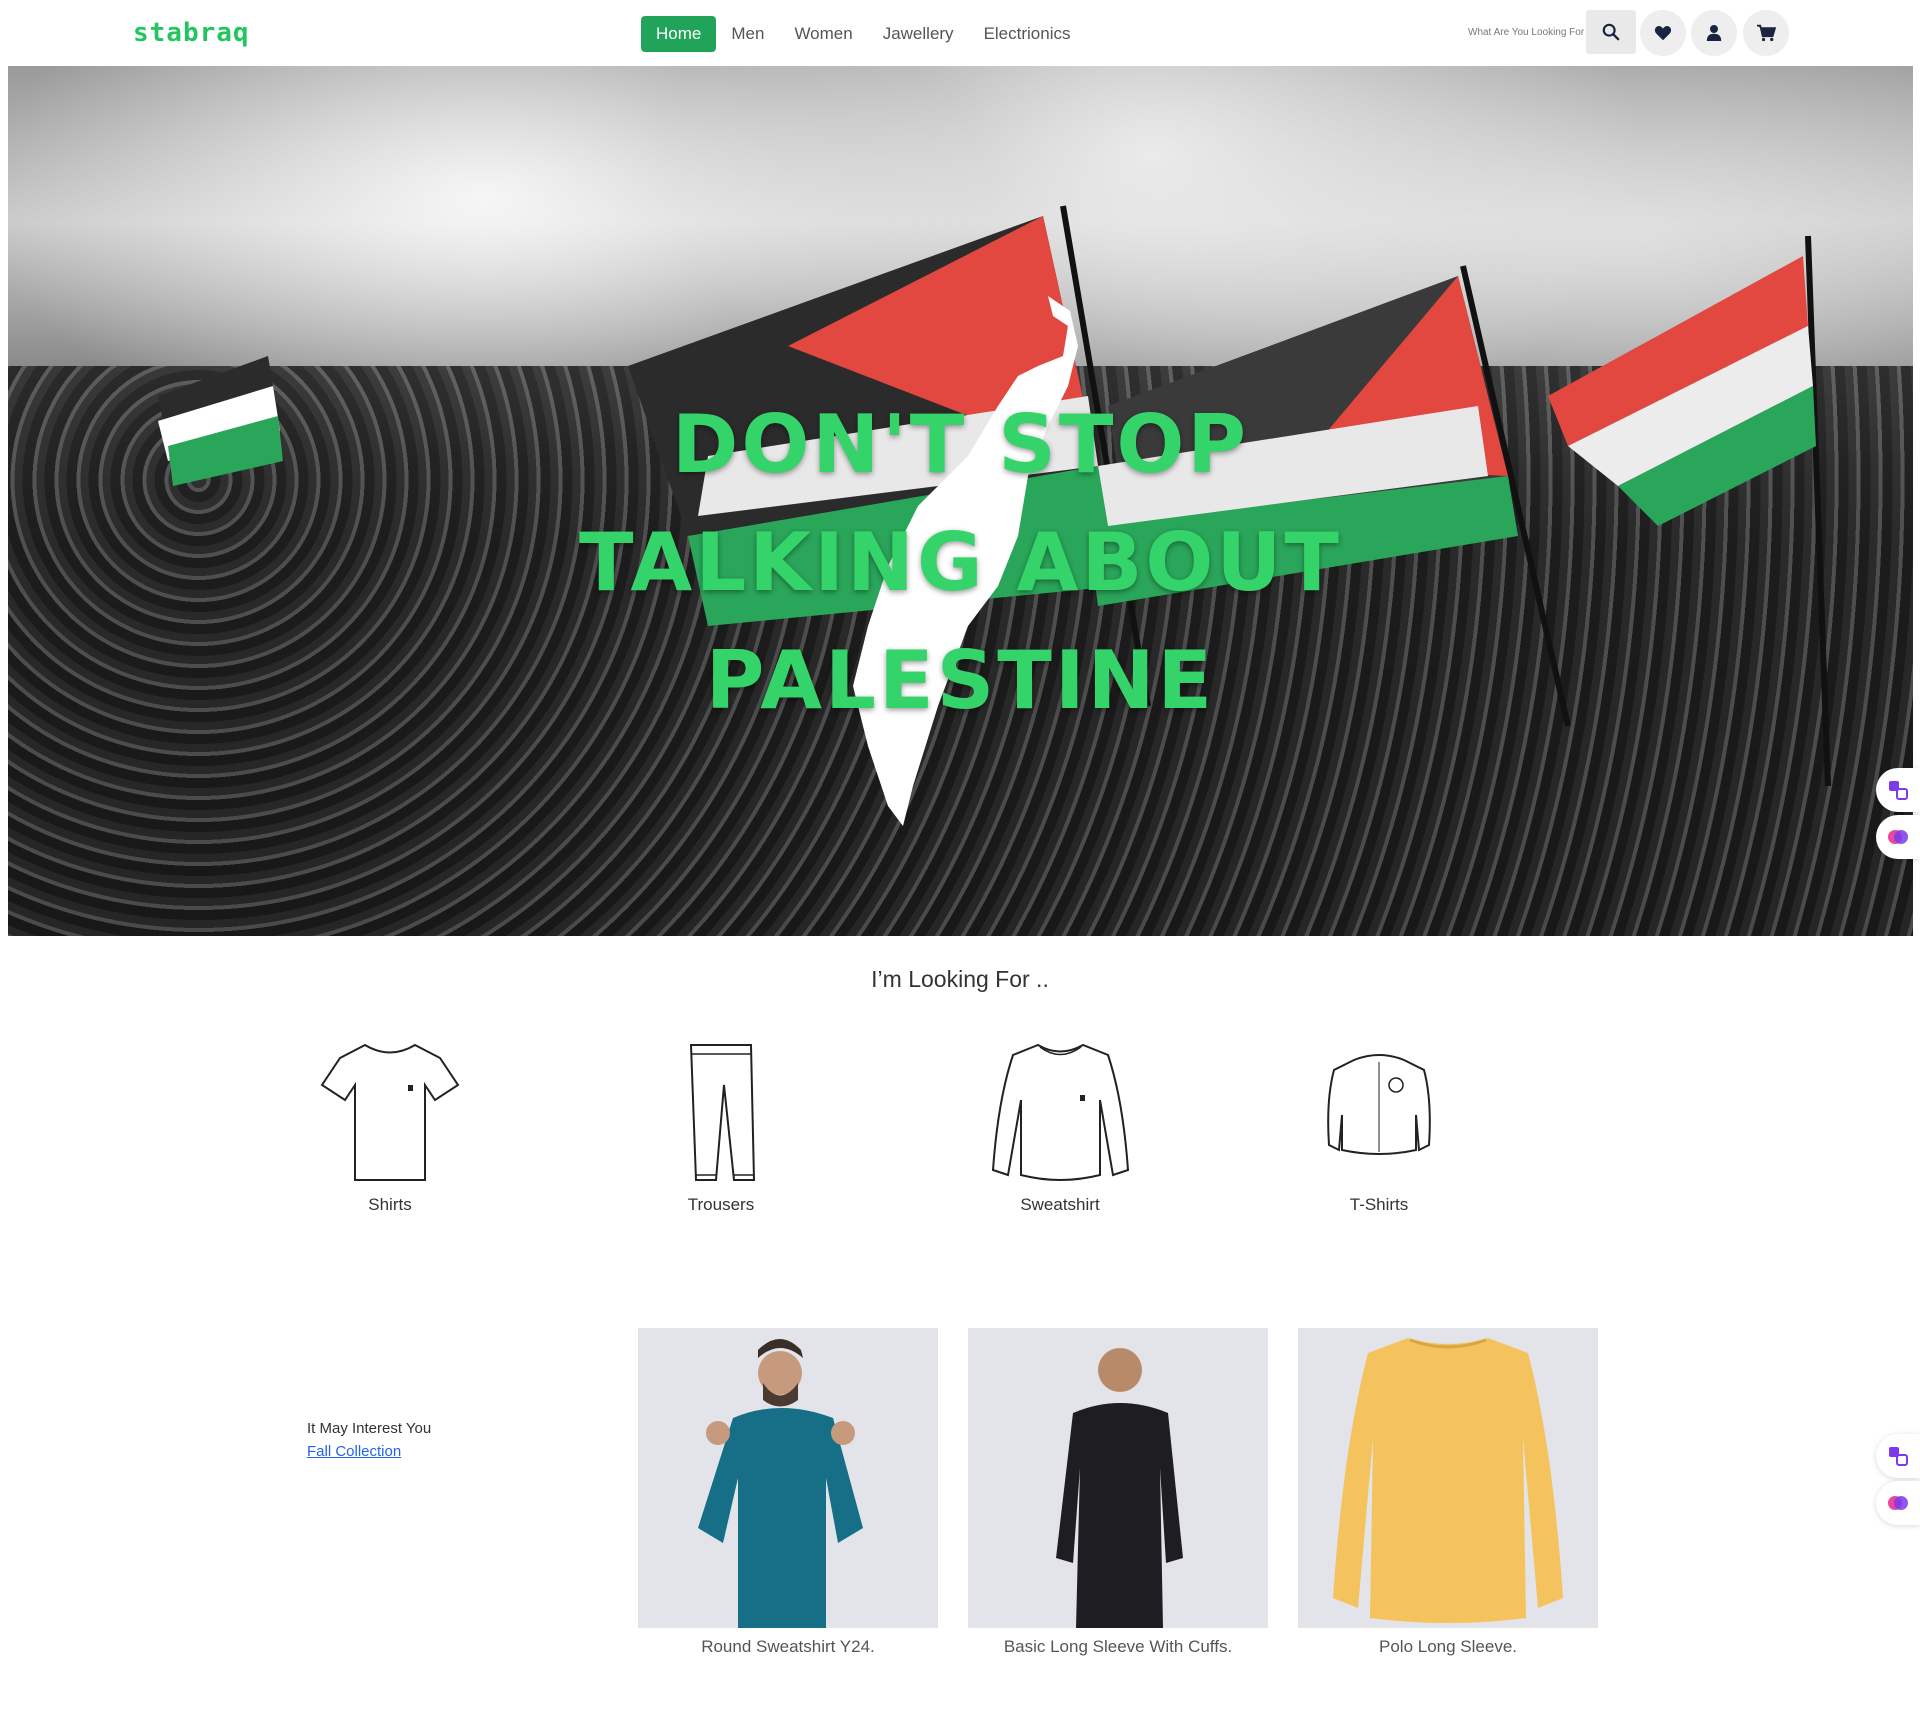 The image size is (1920, 1720). What do you see at coordinates (721, 1204) in the screenshot?
I see `category-label-trousers: Trousers` at bounding box center [721, 1204].